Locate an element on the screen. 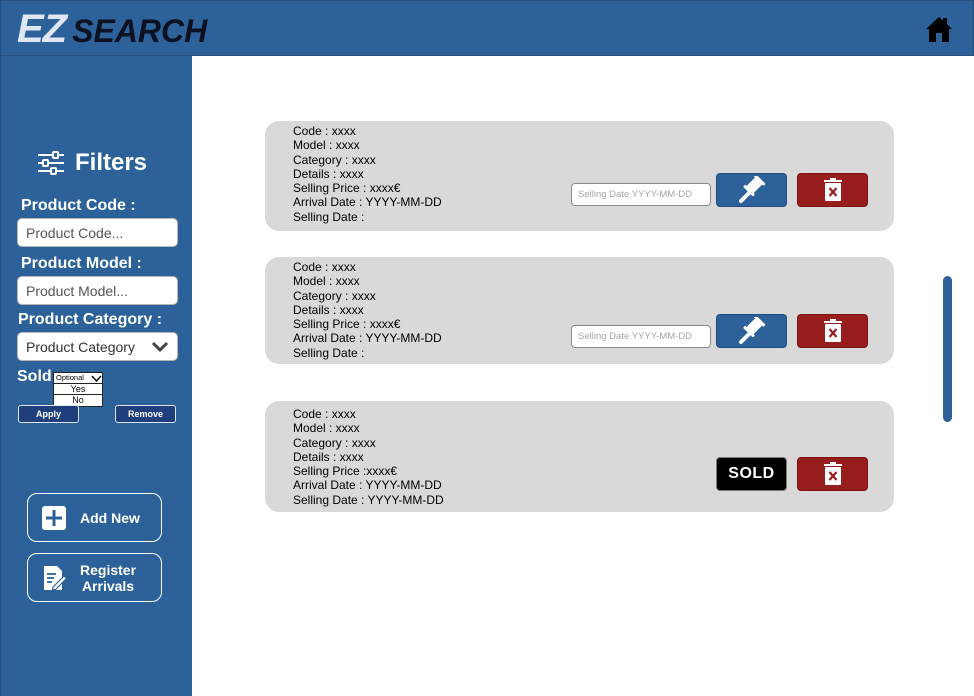  app-logo: EZ SEARCH is located at coordinates (112, 29).